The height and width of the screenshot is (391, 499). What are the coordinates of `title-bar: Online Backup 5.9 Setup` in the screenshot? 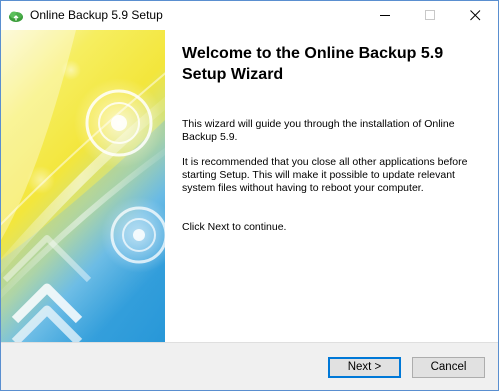 It's located at (249, 15).